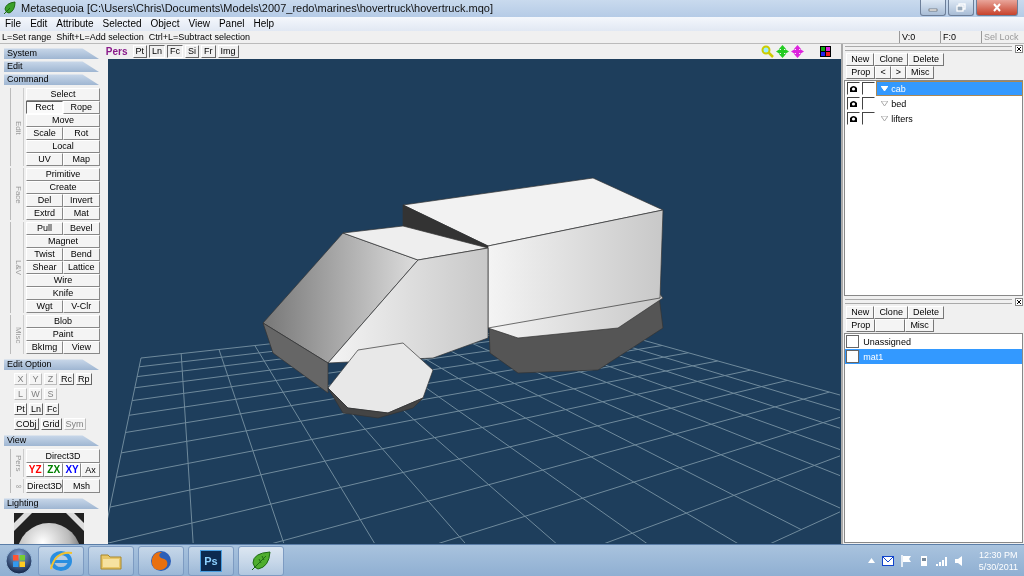 This screenshot has width=1024, height=576. Describe the element at coordinates (44, 229) in the screenshot. I see `command-button: Pull` at that location.